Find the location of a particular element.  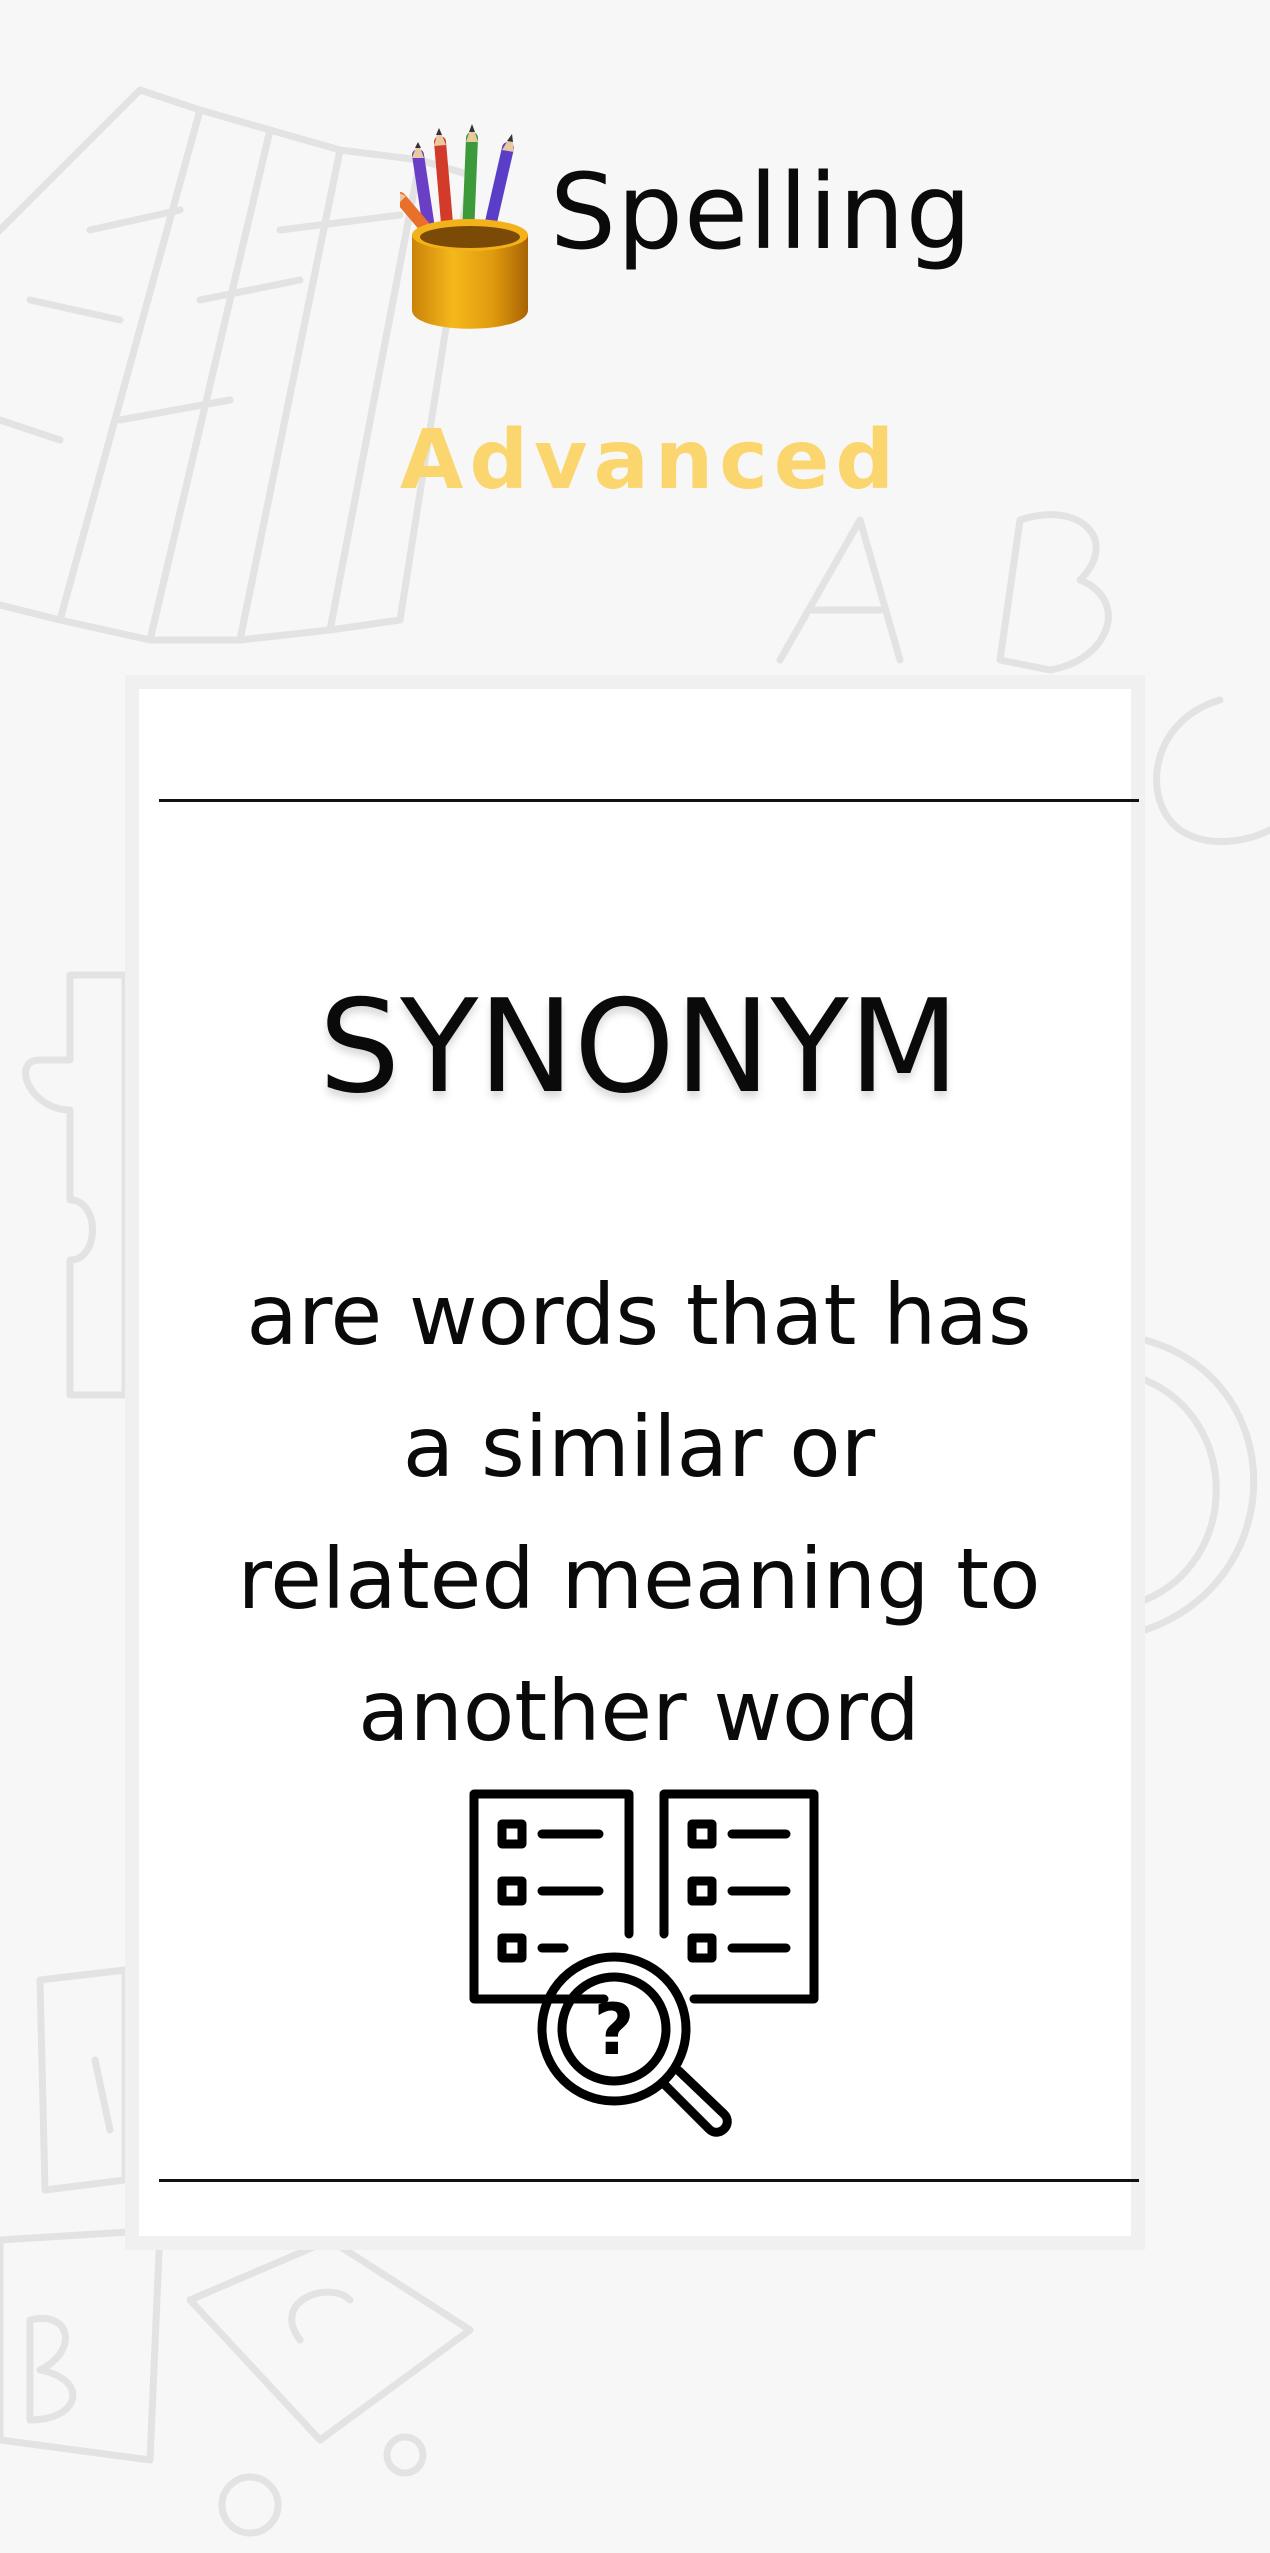

level-label: Advanced is located at coordinates (650, 460).